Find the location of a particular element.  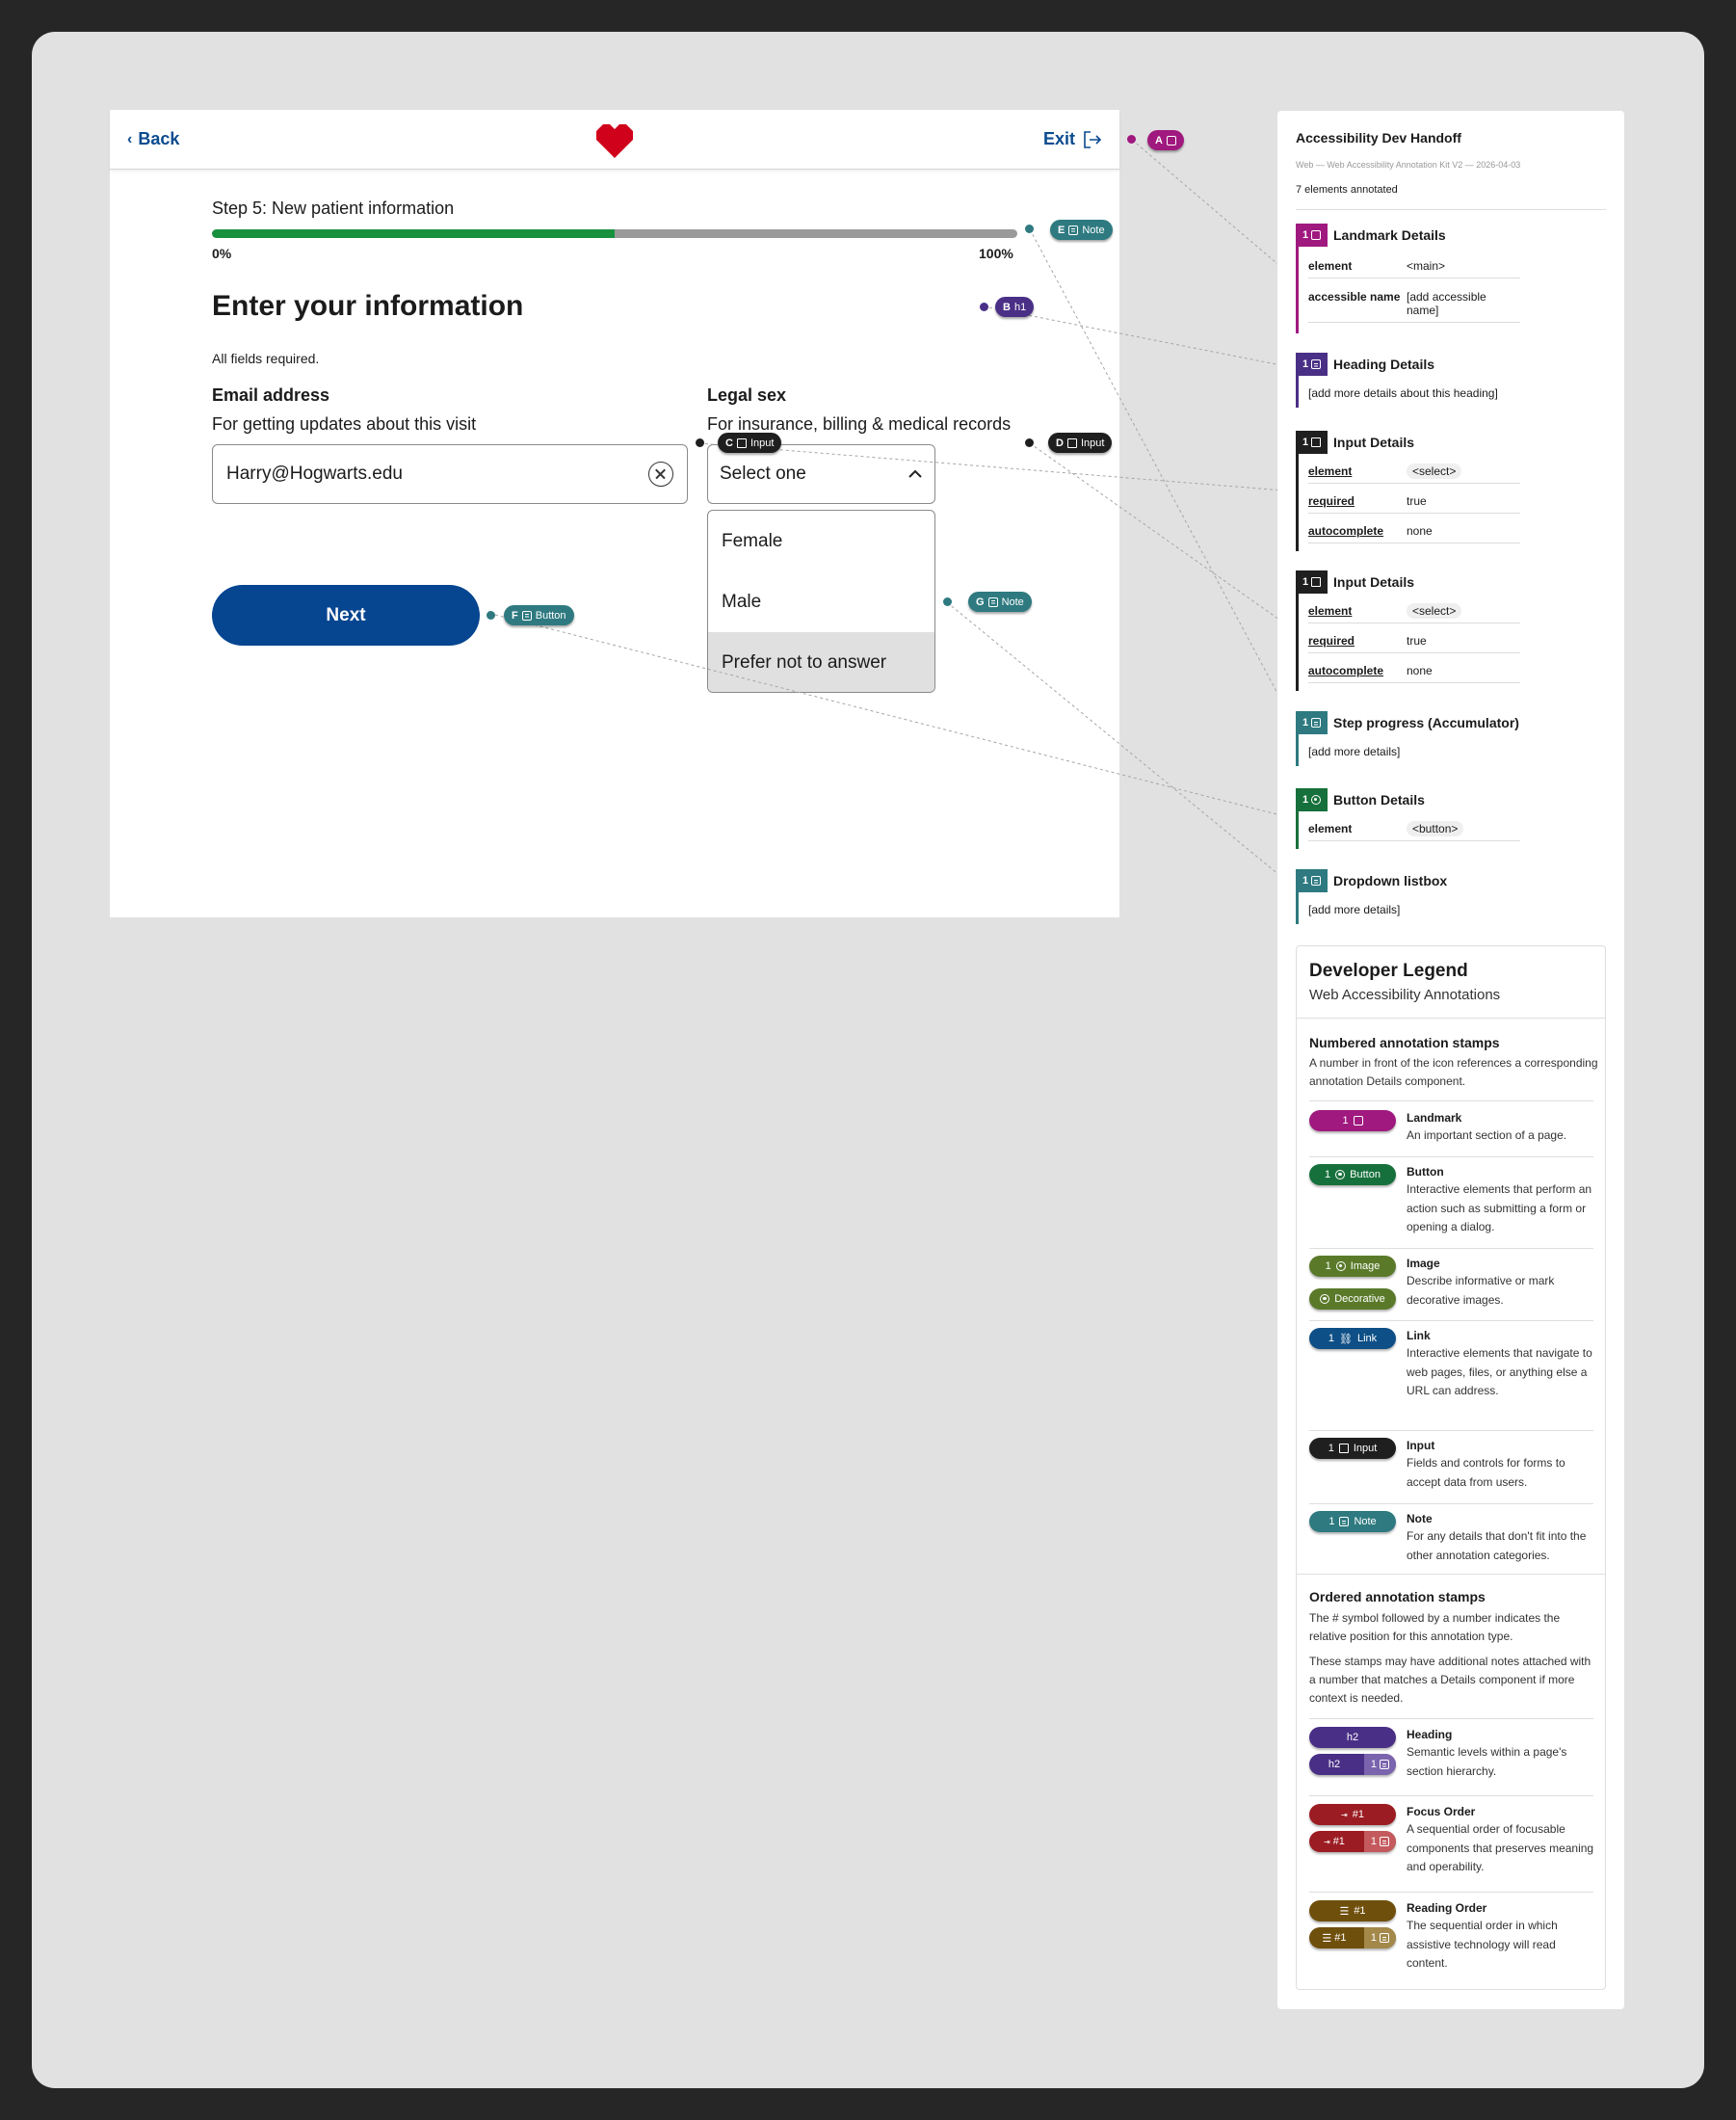

detail-title: Landmark Details is located at coordinates (1389, 235).